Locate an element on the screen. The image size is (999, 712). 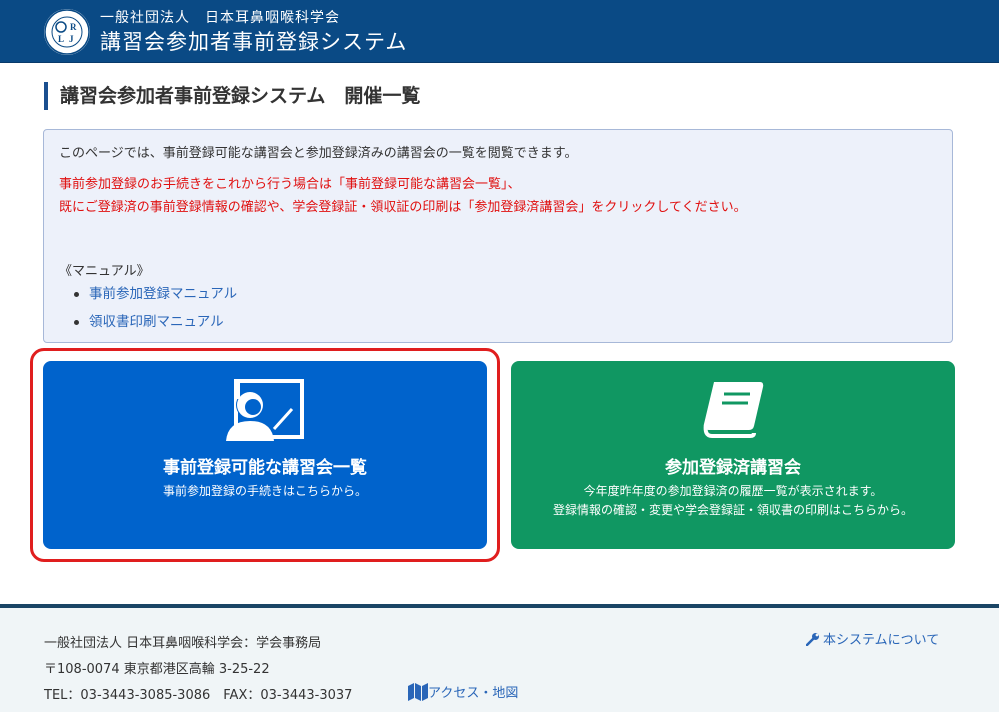
map-icon is located at coordinates (418, 693).